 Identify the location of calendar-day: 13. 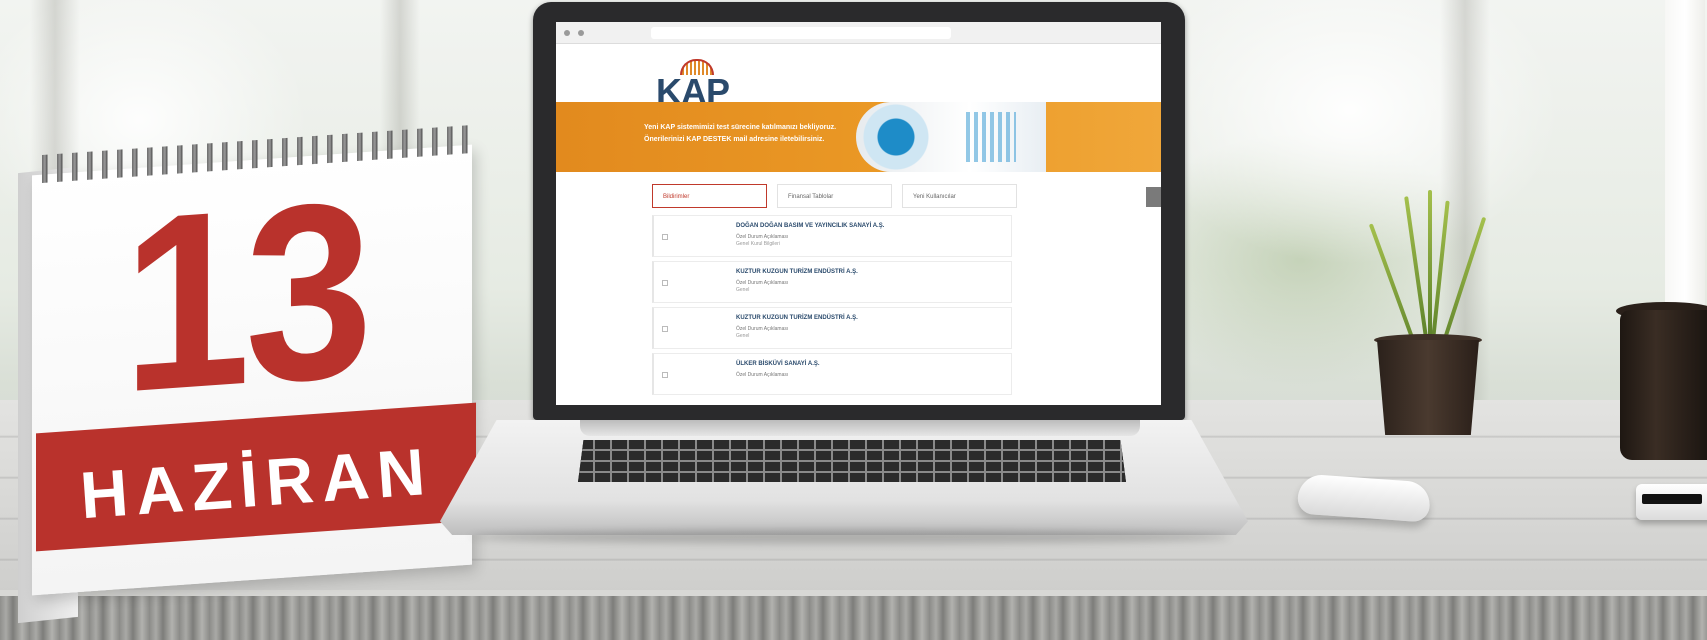
(245, 296).